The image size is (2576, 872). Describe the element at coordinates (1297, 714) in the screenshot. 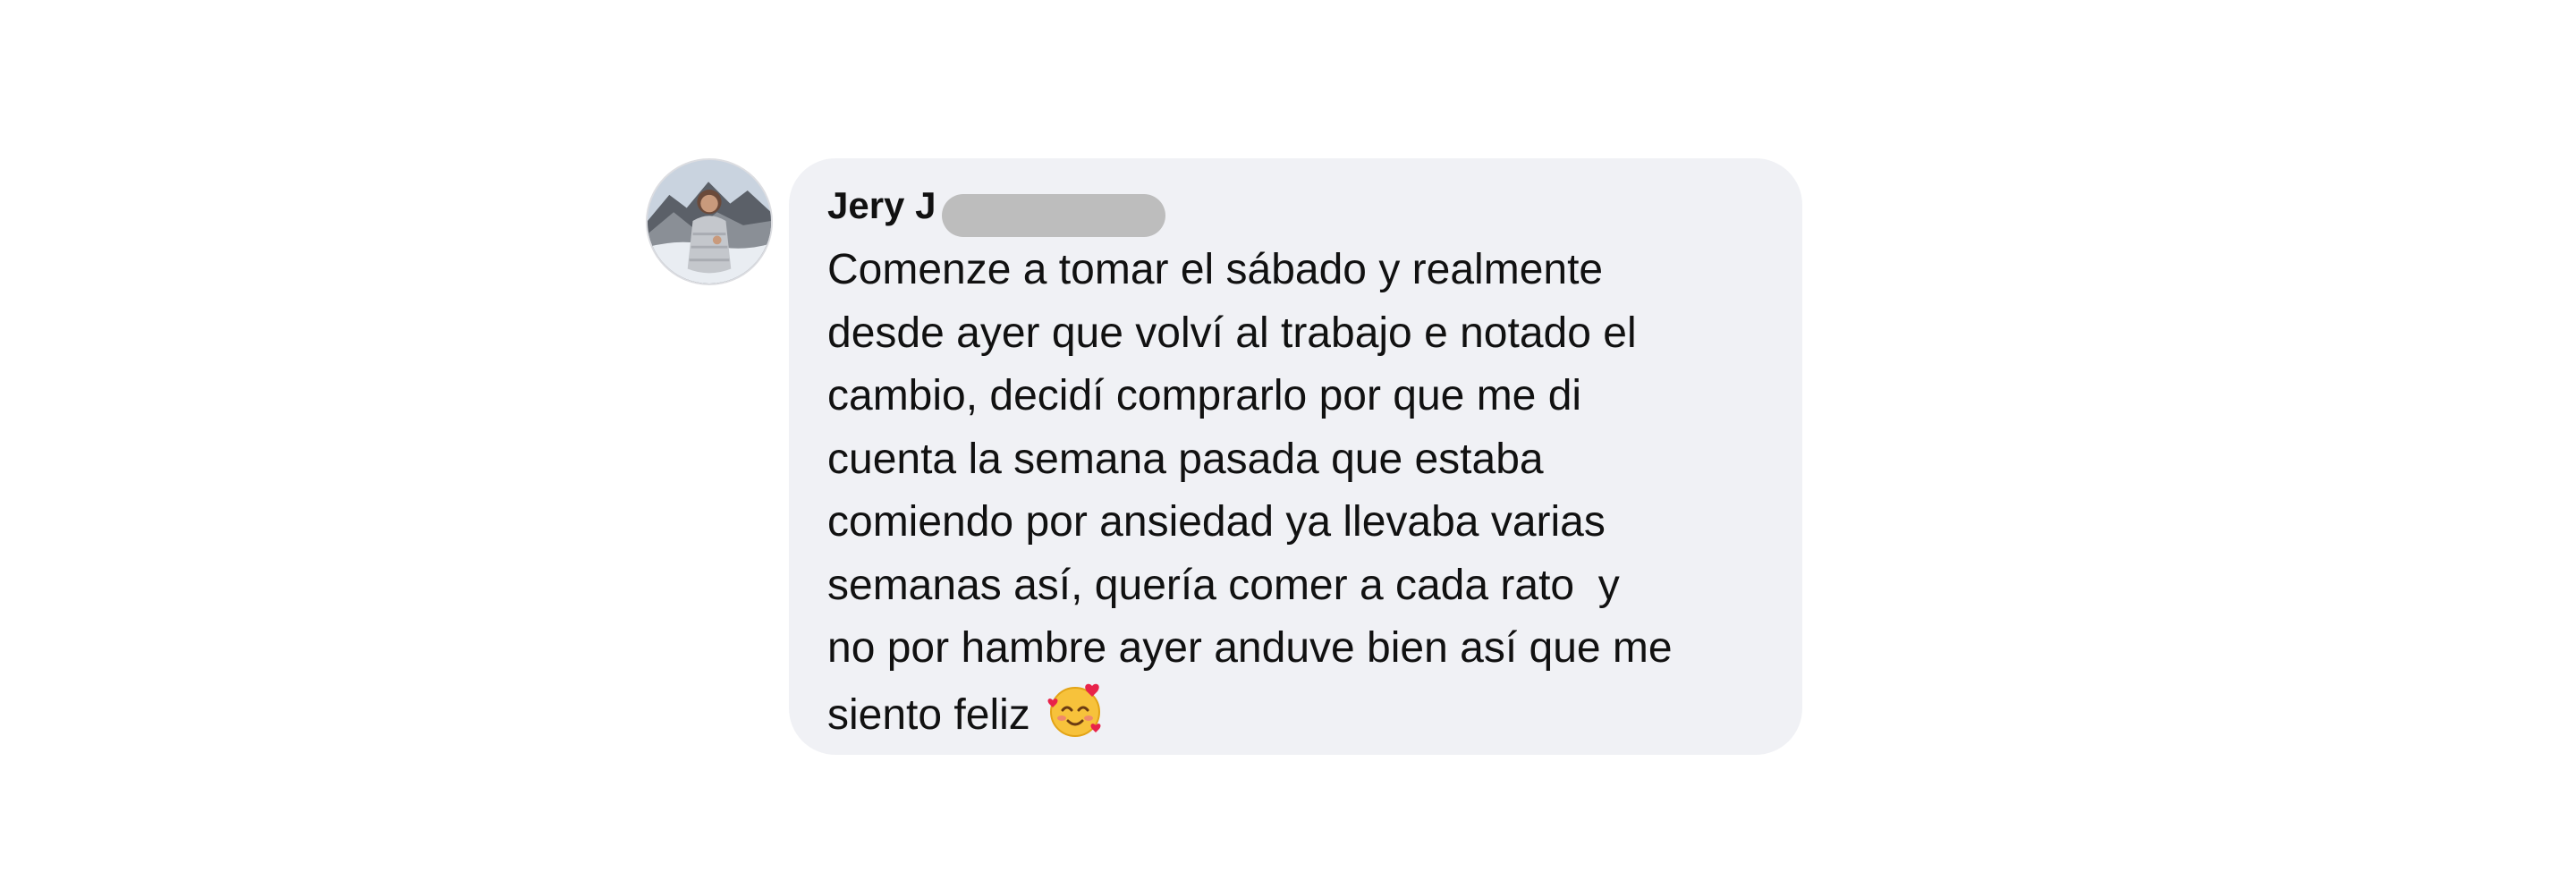

I see `comment-line-last: siento feliz` at that location.